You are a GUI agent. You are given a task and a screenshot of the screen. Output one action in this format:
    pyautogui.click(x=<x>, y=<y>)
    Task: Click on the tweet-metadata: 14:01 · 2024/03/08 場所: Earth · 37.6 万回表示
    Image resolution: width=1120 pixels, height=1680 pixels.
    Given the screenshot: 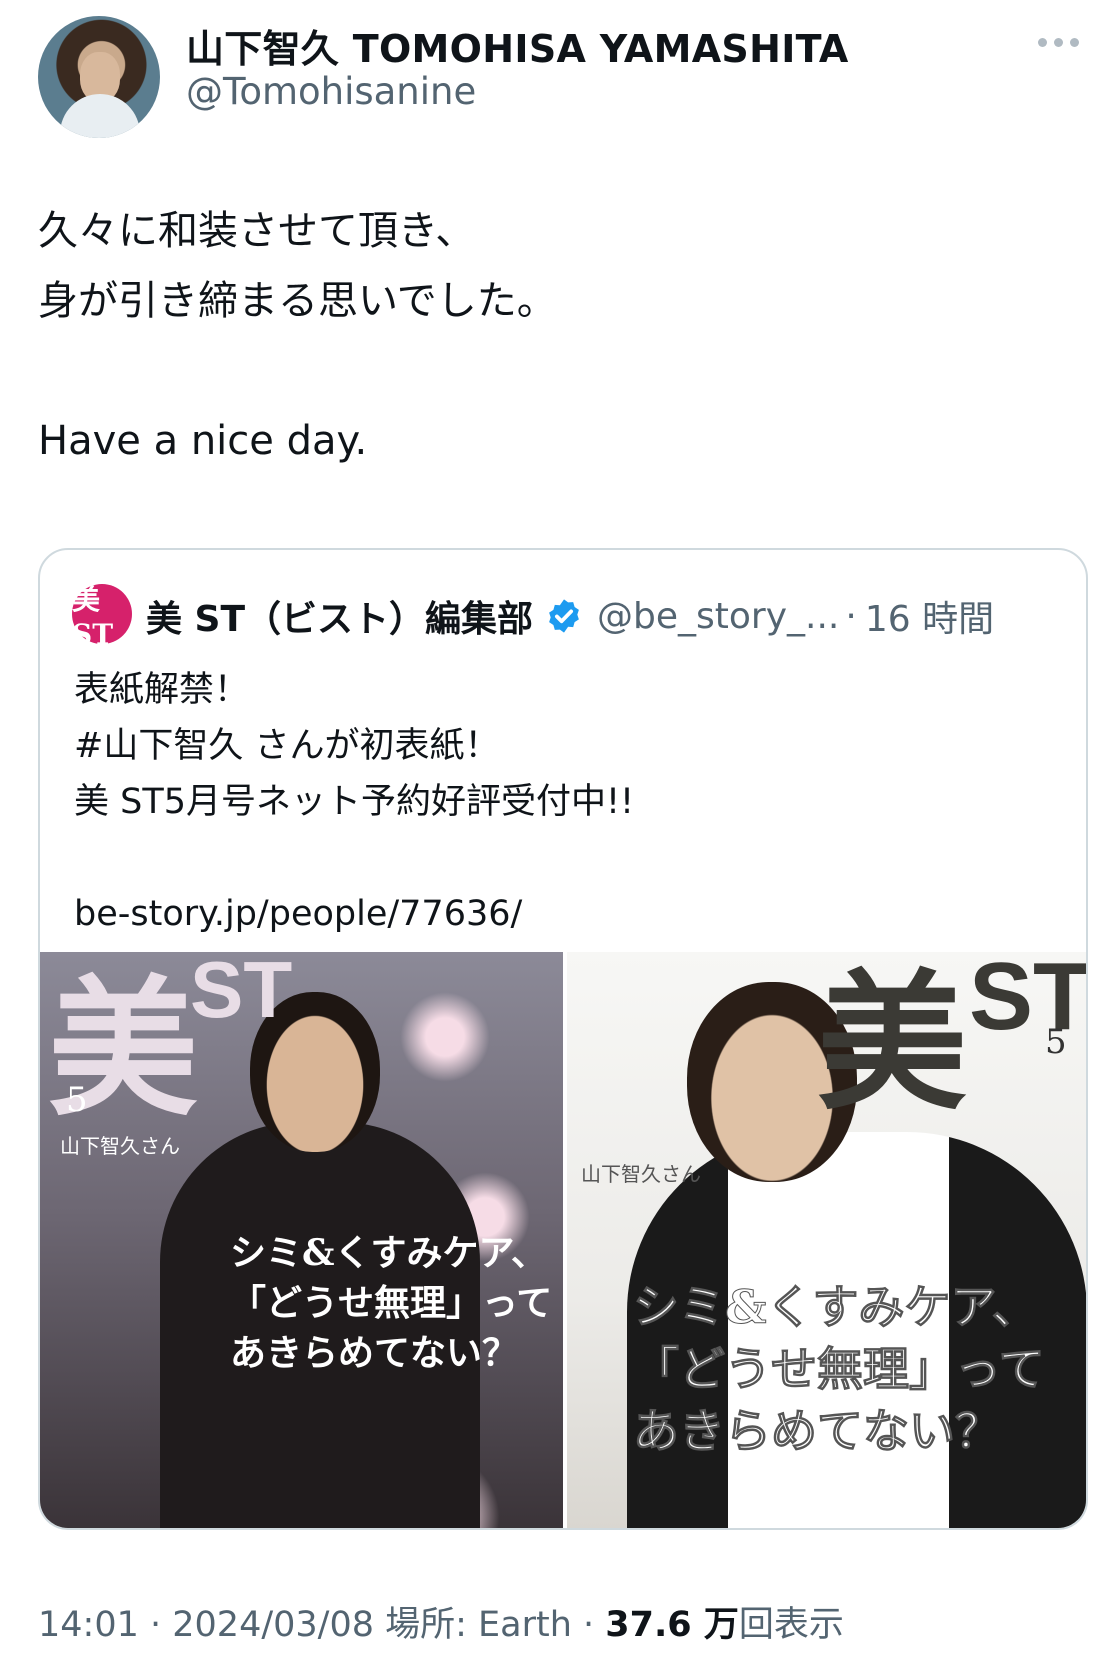 What is the action you would take?
    pyautogui.click(x=441, y=1621)
    